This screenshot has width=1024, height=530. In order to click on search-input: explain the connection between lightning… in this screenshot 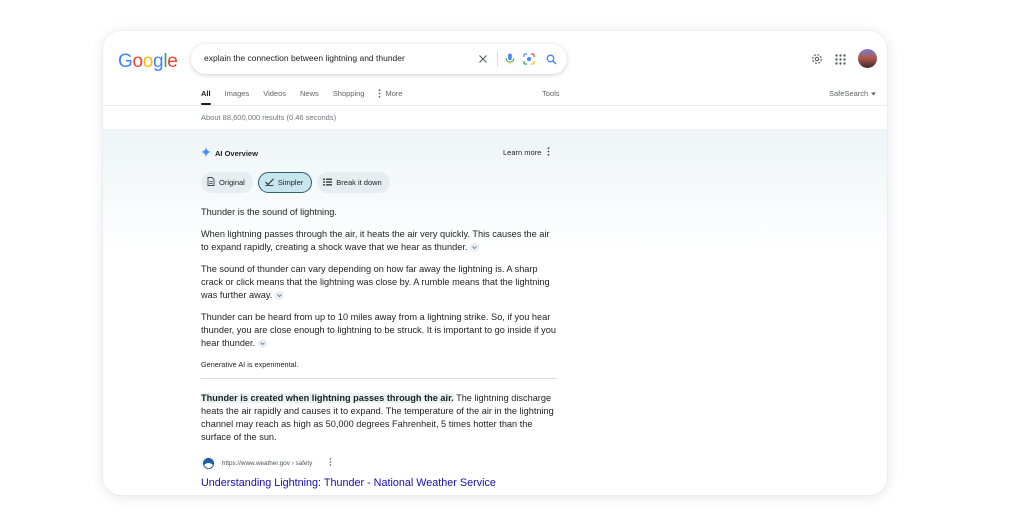, I will do `click(304, 58)`.